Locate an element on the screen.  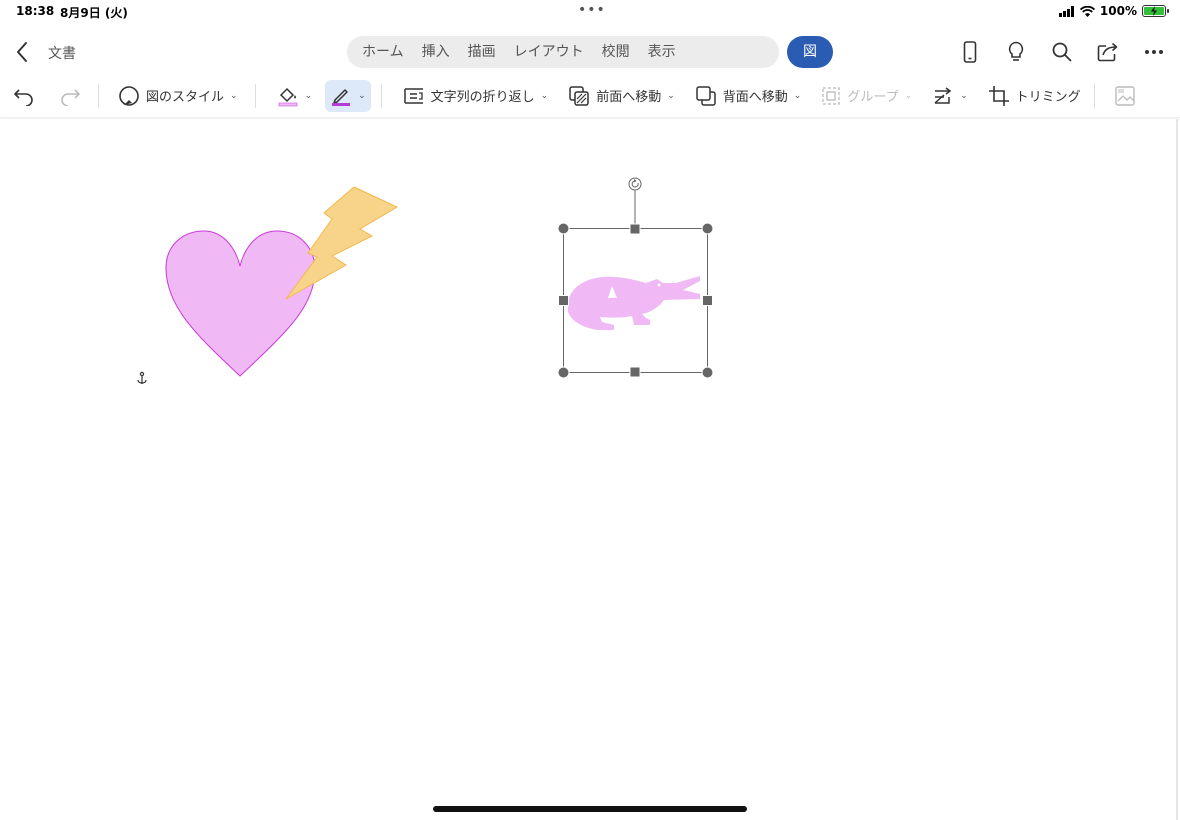
title-row: 文書 ホーム 挿入 描画 レイアウト 校閲 表示 図 is located at coordinates (590, 52).